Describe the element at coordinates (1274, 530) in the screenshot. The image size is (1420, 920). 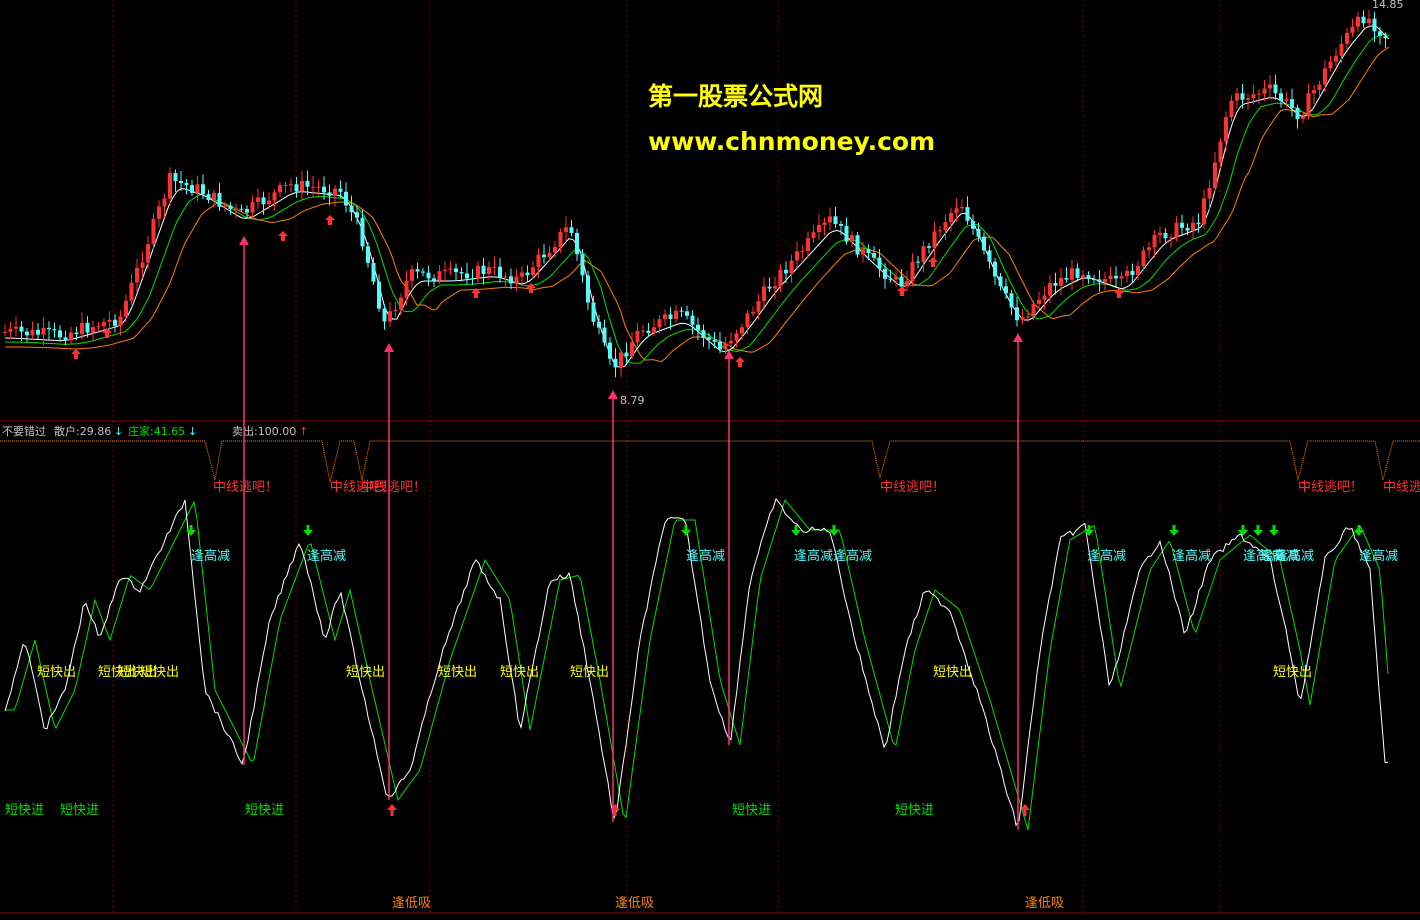
I see `green-down-arrow-icon` at that location.